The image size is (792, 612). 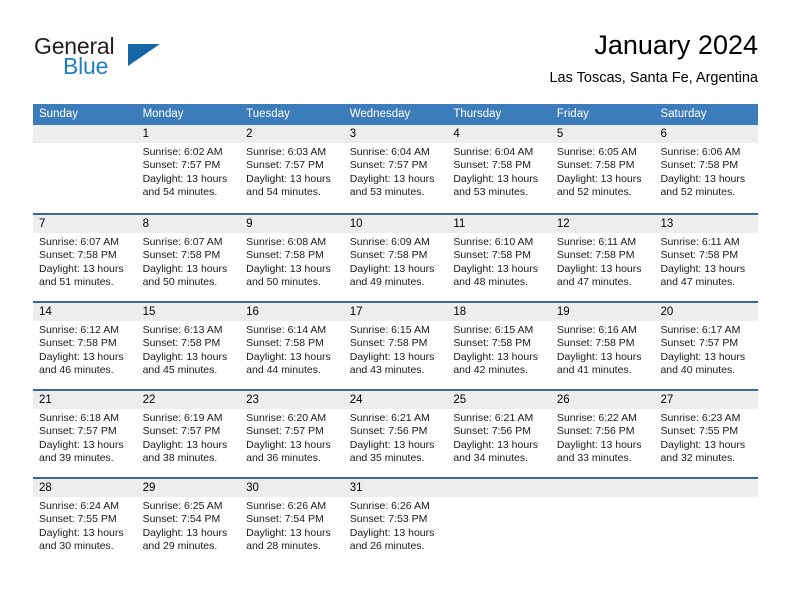 What do you see at coordinates (285, 519) in the screenshot?
I see `sunset-text: Sunset: 7:54 PM` at bounding box center [285, 519].